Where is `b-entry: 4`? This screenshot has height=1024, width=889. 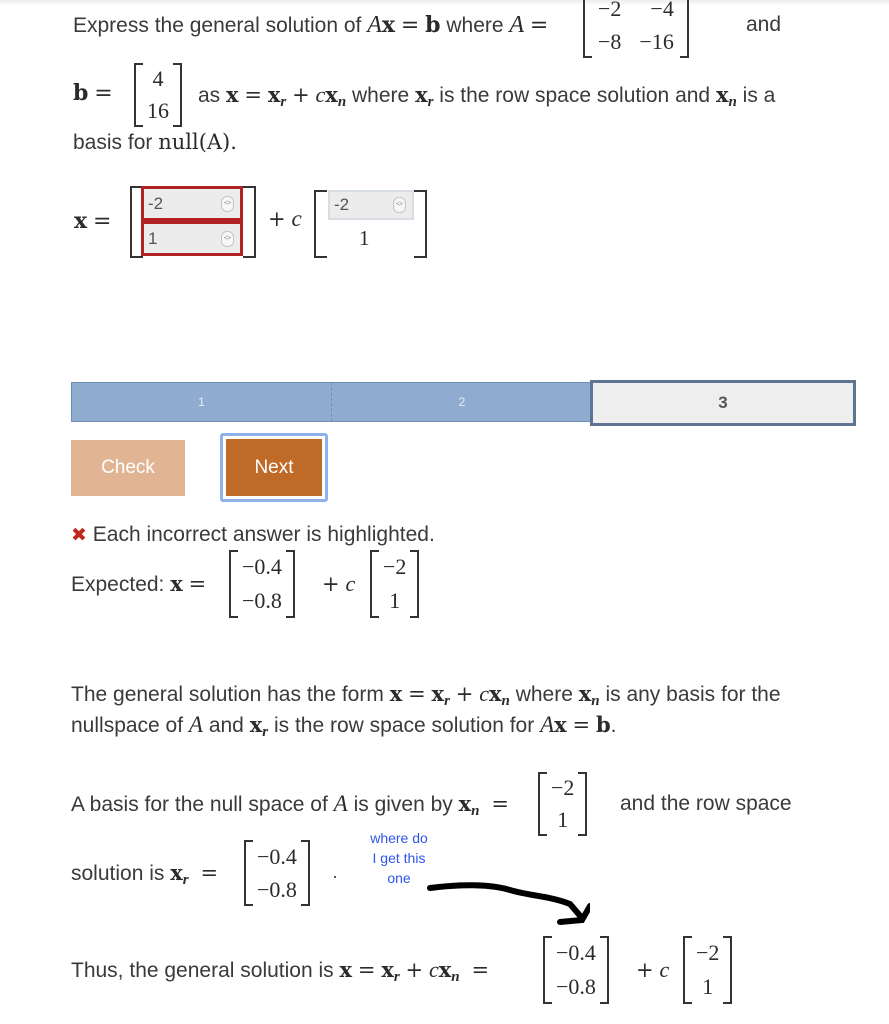
b-entry: 4 is located at coordinates (158, 78).